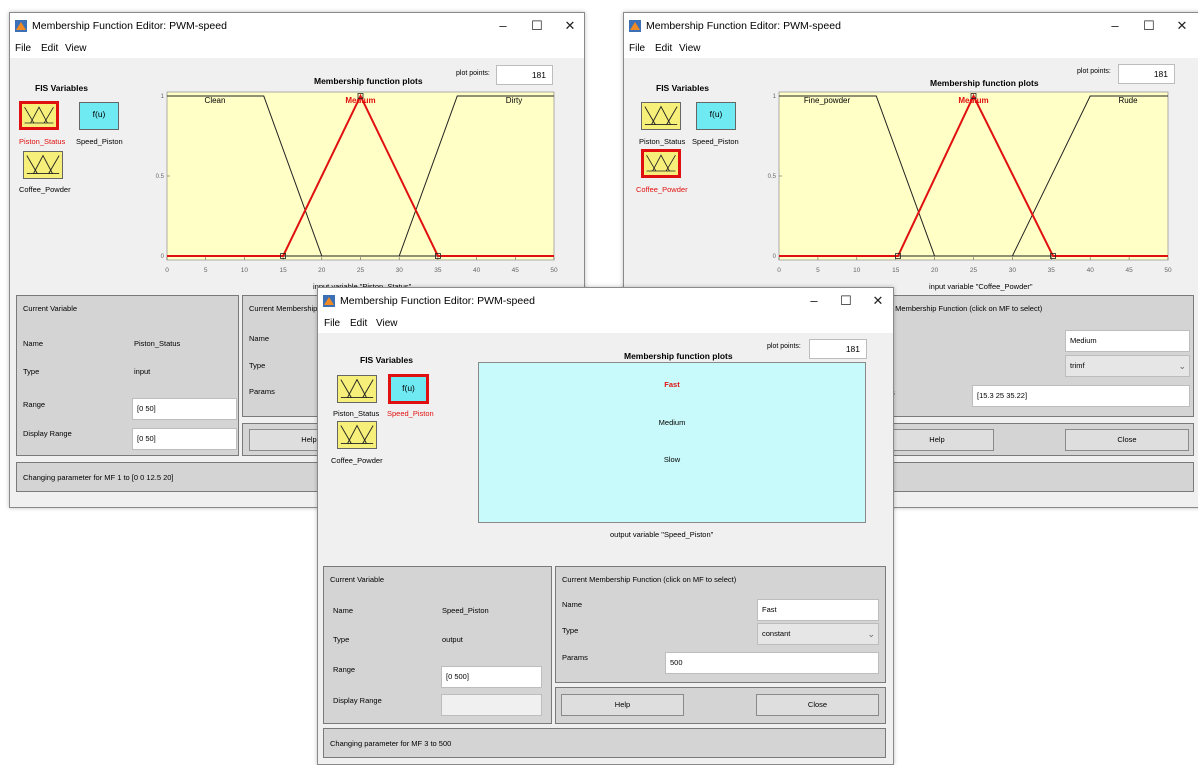  Describe the element at coordinates (572, 604) in the screenshot. I see `mf-name-label: Name` at that location.